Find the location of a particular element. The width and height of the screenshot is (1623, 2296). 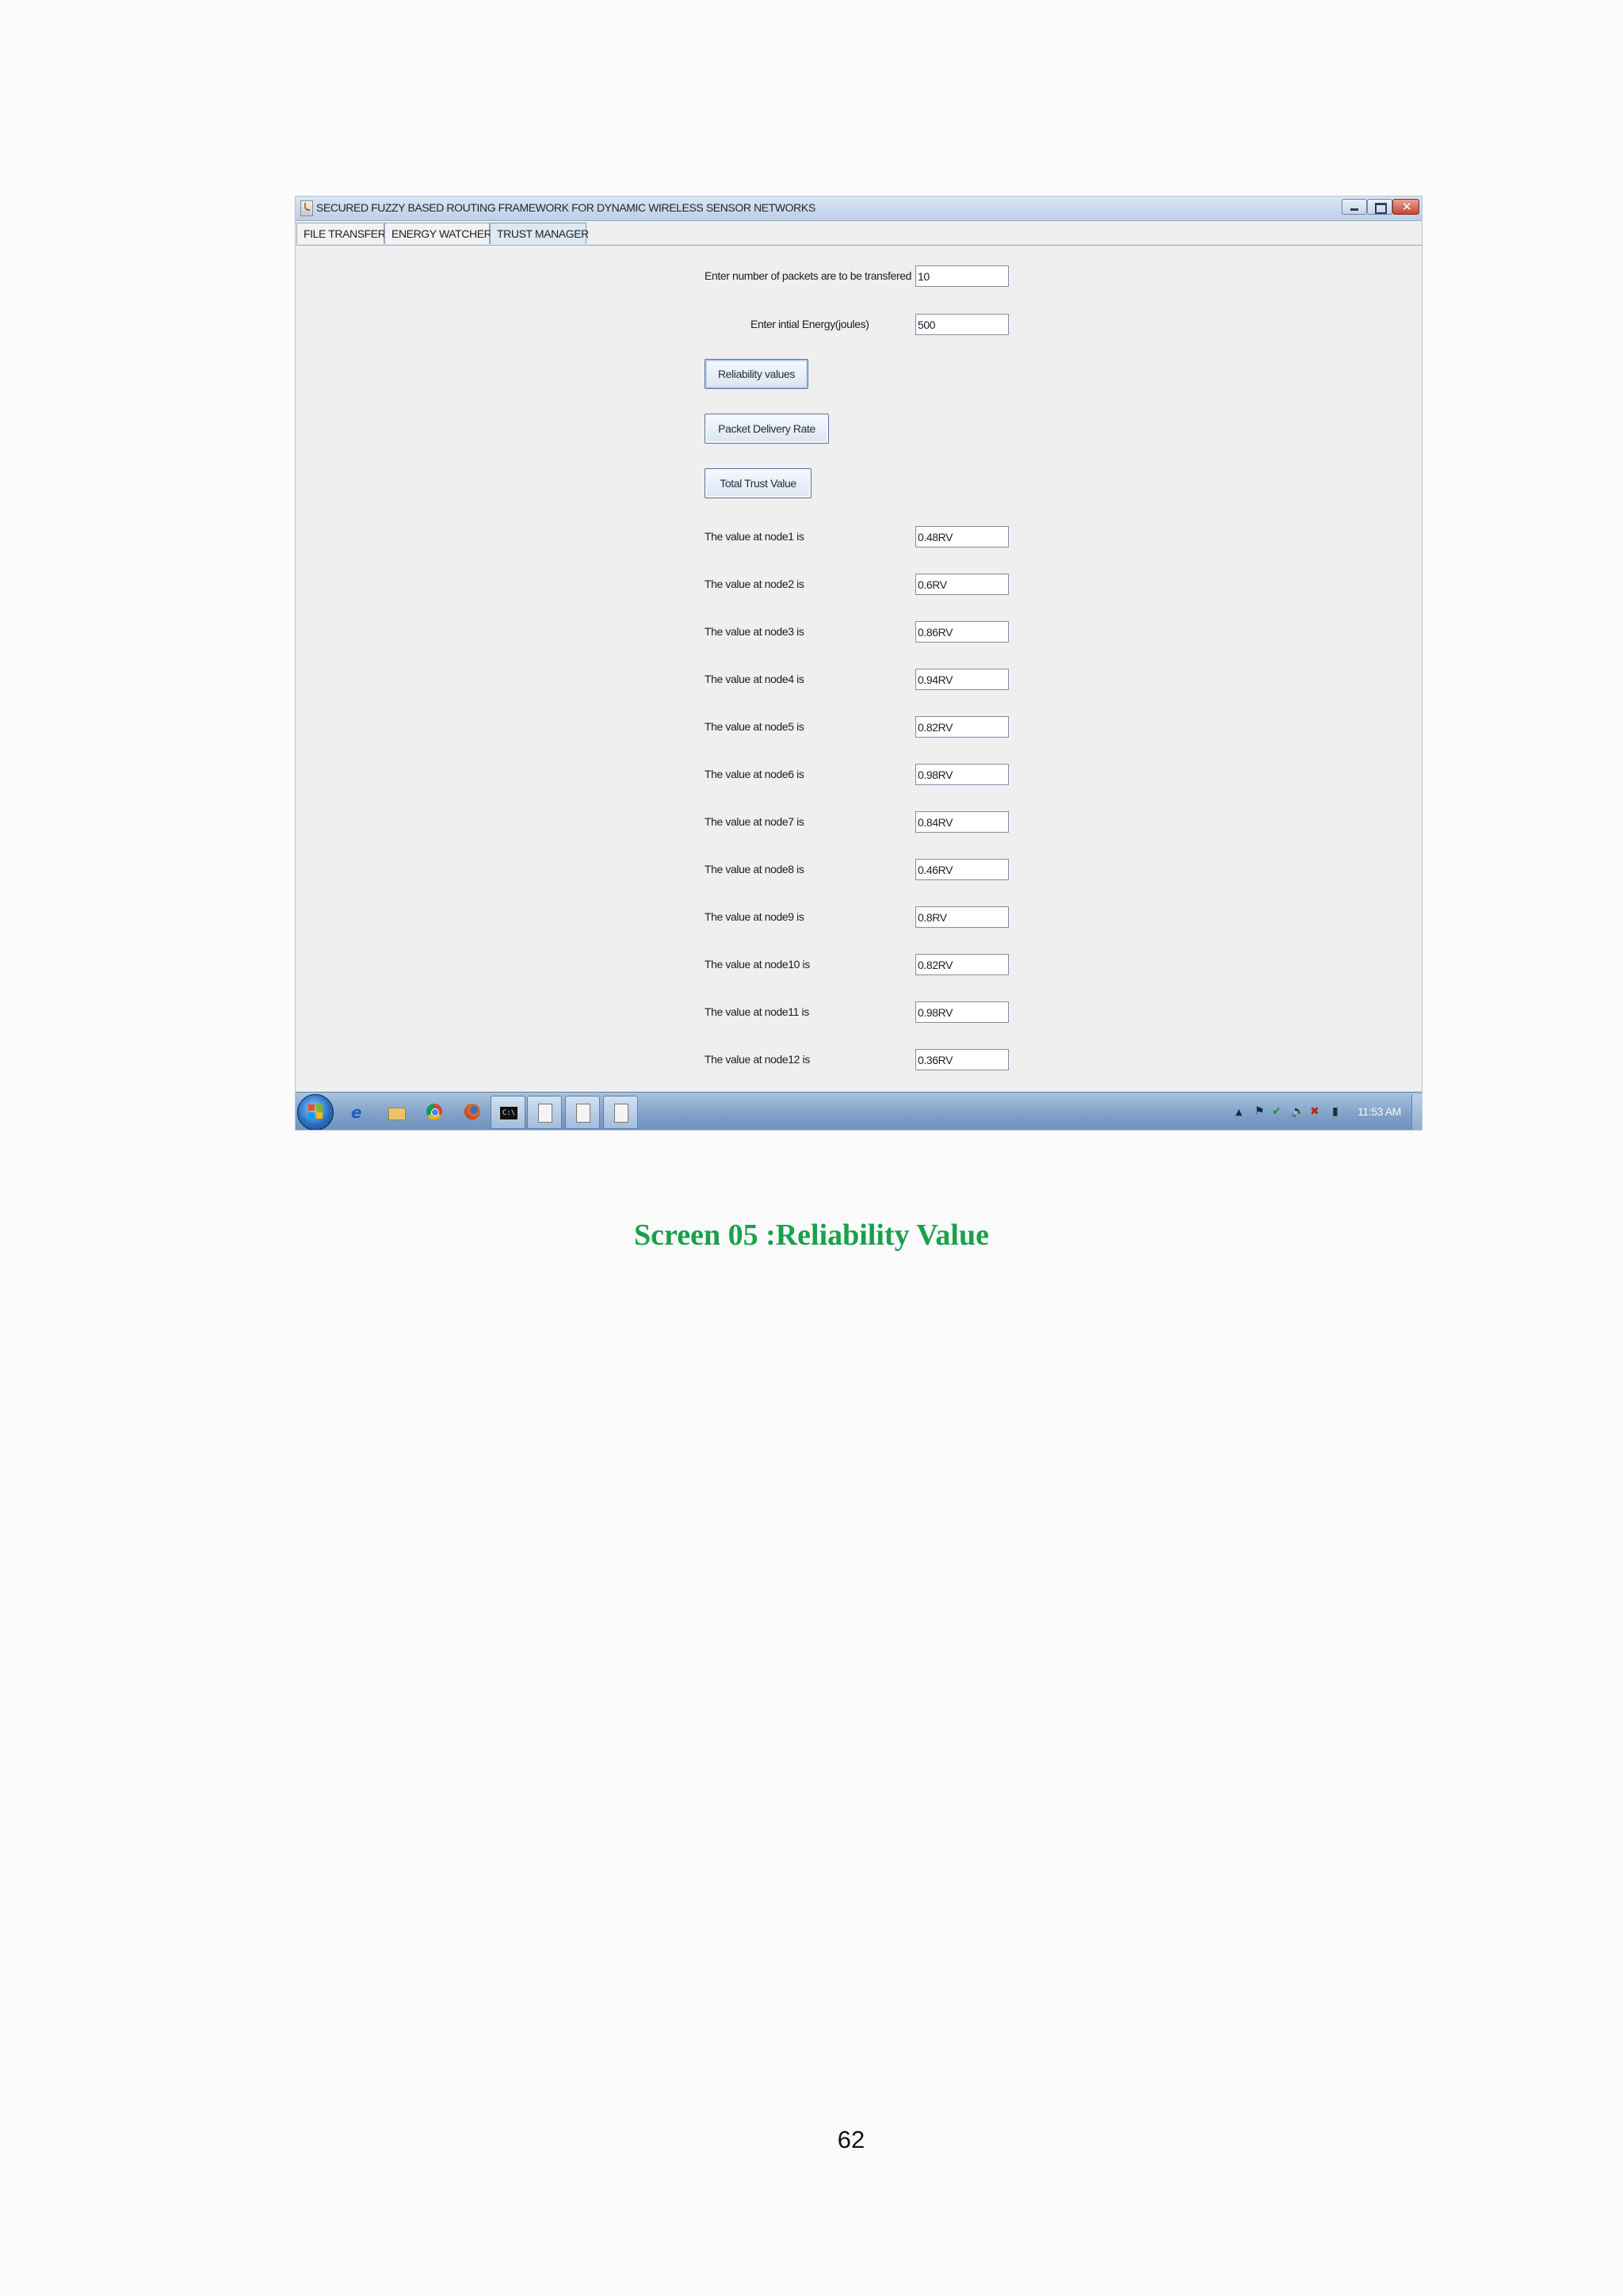

action-center-flag-icon: ⚑ is located at coordinates (1260, 1111).